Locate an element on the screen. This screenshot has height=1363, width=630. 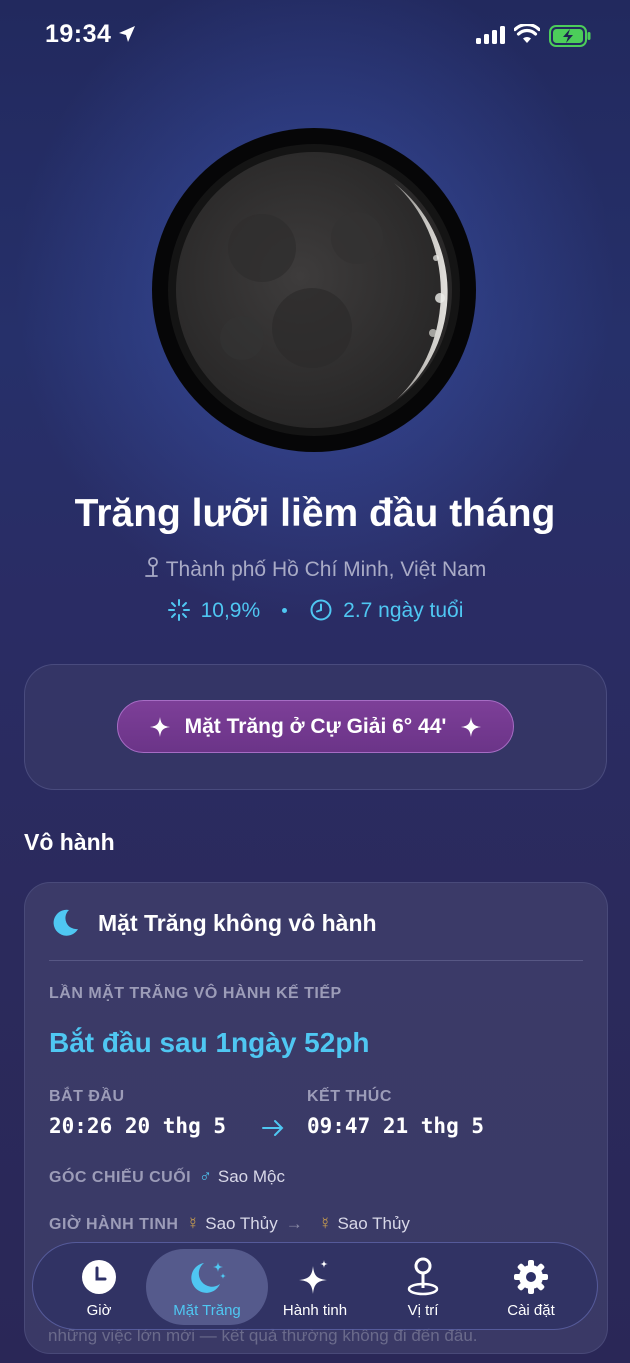
tab-settings: Cài đặt is located at coordinates (531, 1286).